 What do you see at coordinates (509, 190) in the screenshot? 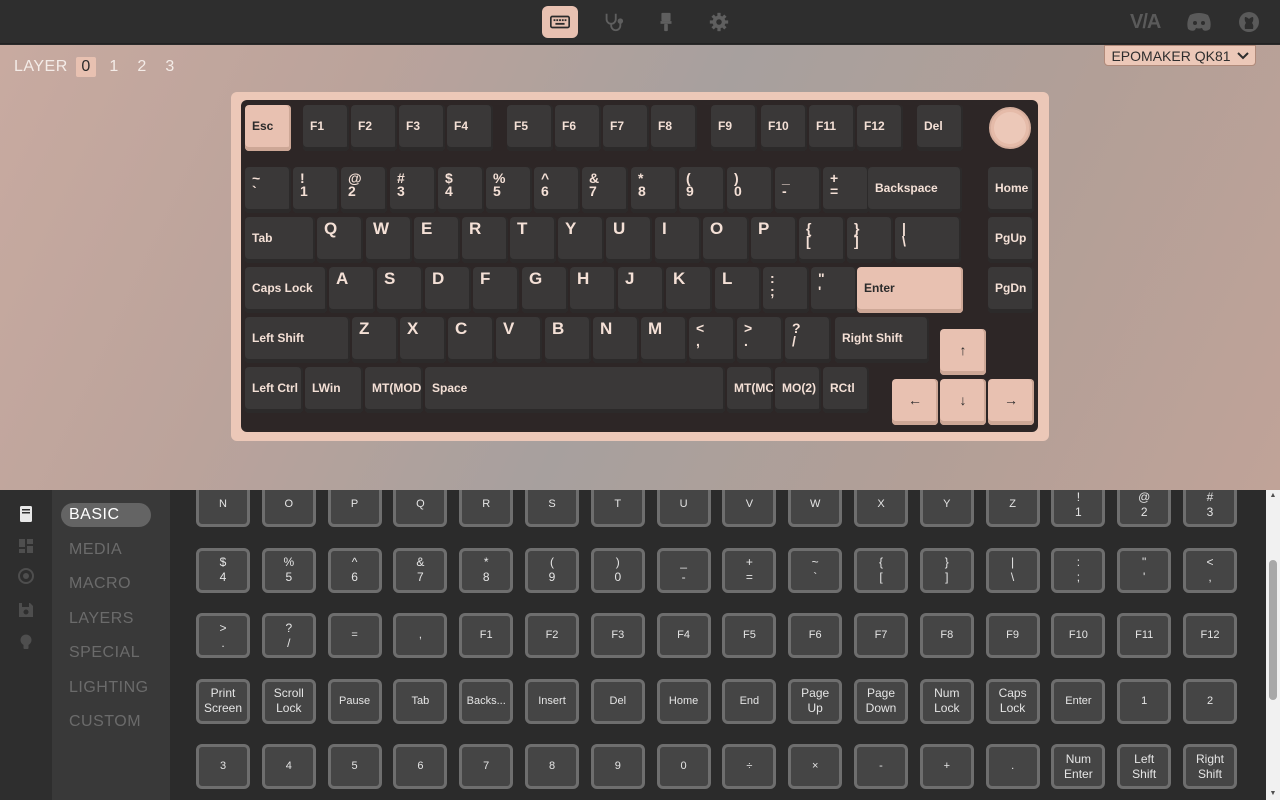
I see `key-5: % 5` at bounding box center [509, 190].